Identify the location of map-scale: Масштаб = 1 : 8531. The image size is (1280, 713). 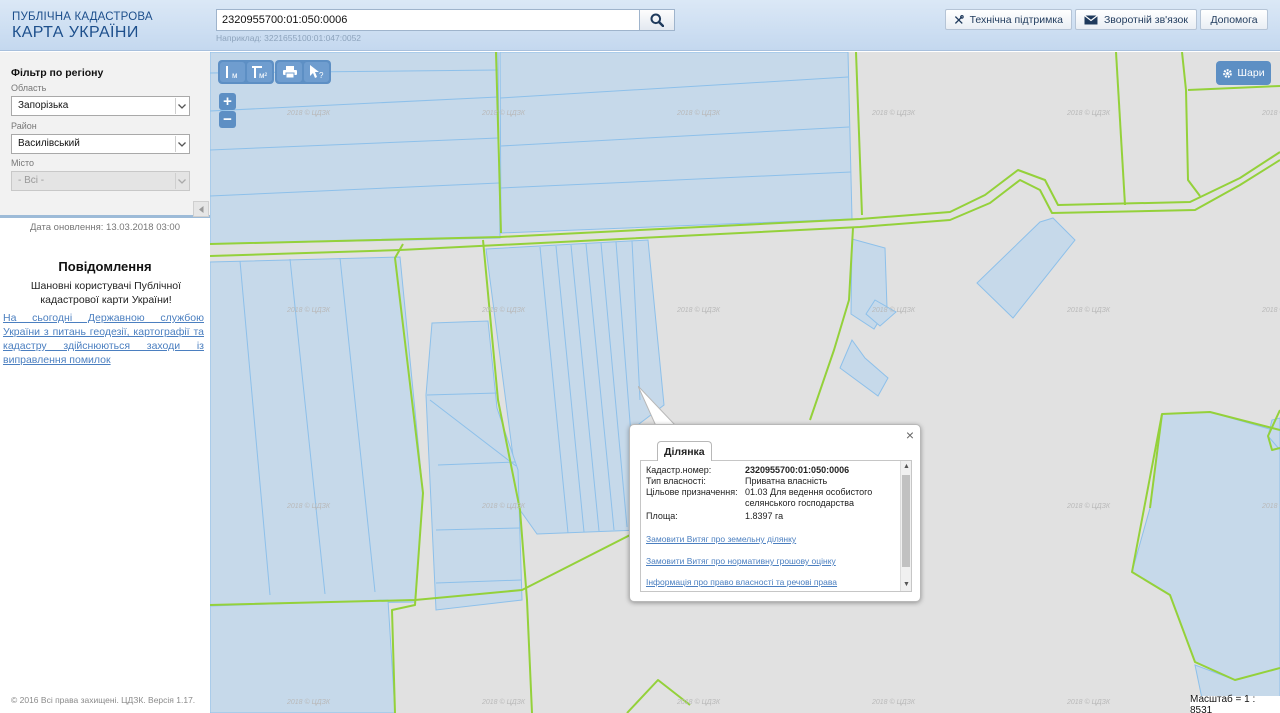
(1235, 703).